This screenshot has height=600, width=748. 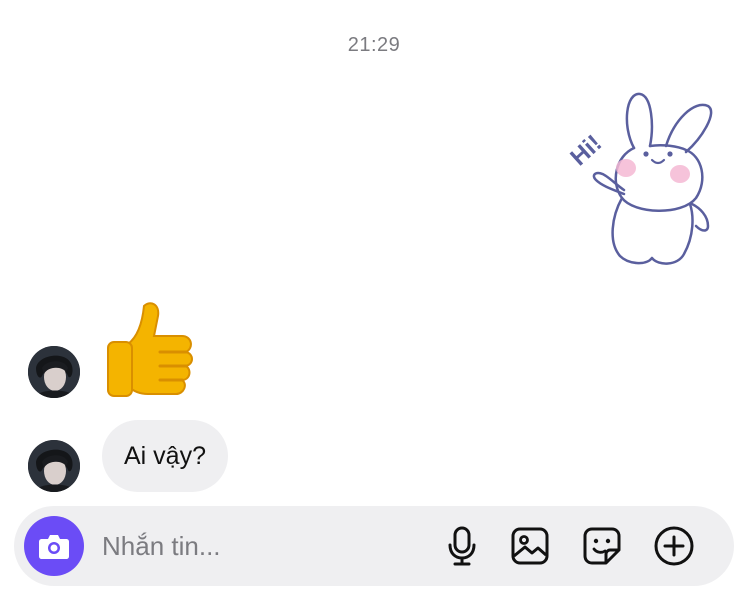 I want to click on sticker-icon, so click(x=602, y=546).